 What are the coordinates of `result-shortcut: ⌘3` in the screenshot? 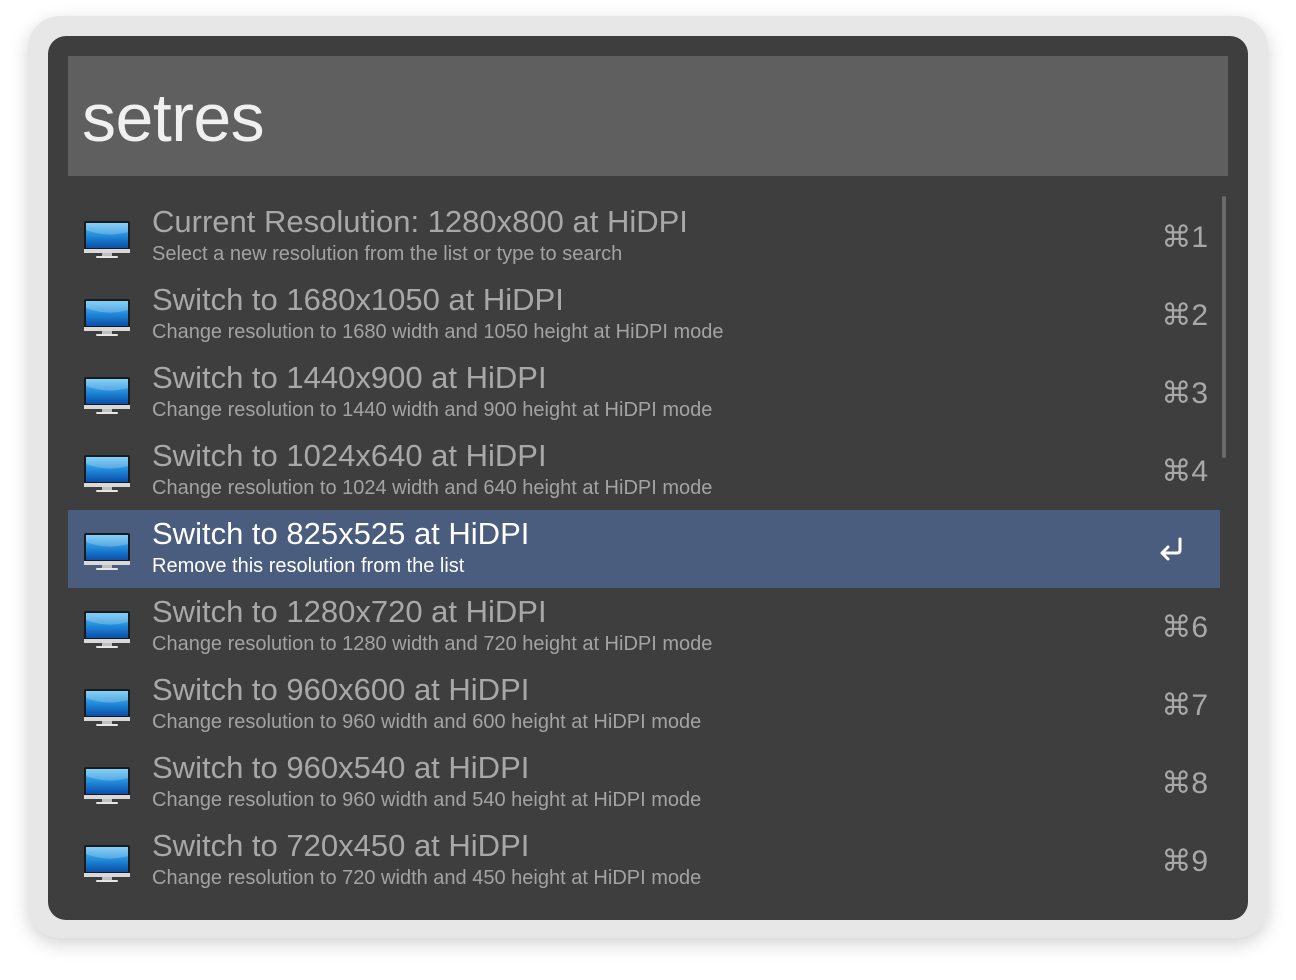 It's located at (1184, 393).